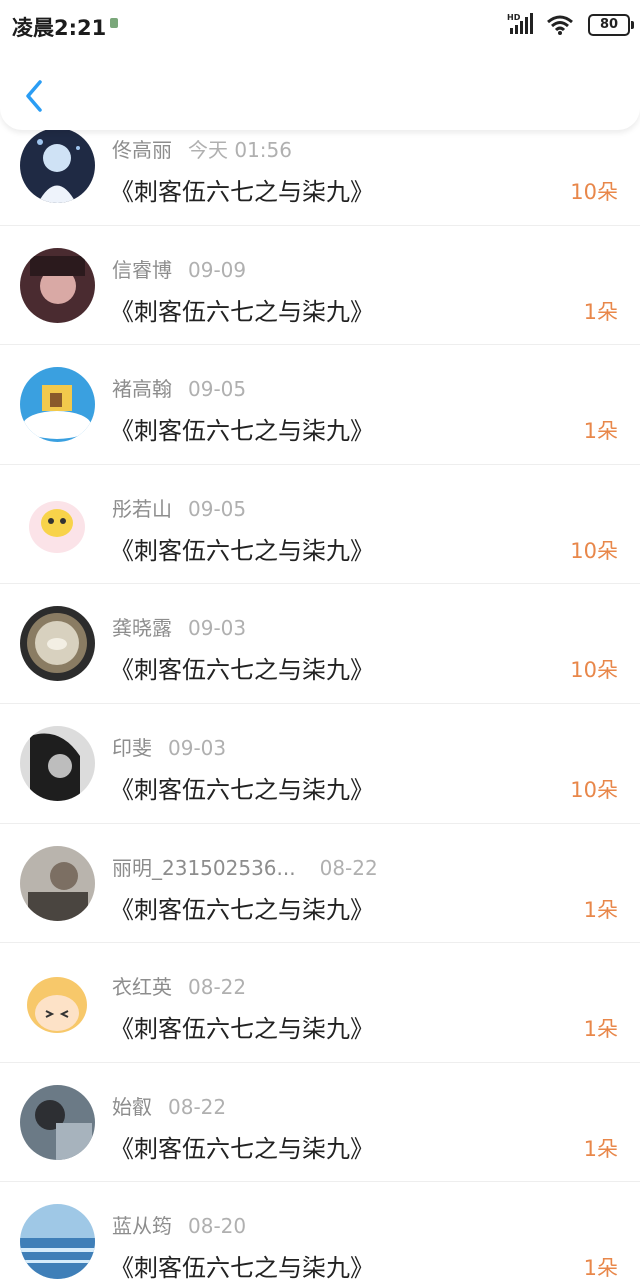 The height and width of the screenshot is (1280, 640). Describe the element at coordinates (320, 25) in the screenshot. I see `status-bar: 凌晨2:21 HD 80` at that location.